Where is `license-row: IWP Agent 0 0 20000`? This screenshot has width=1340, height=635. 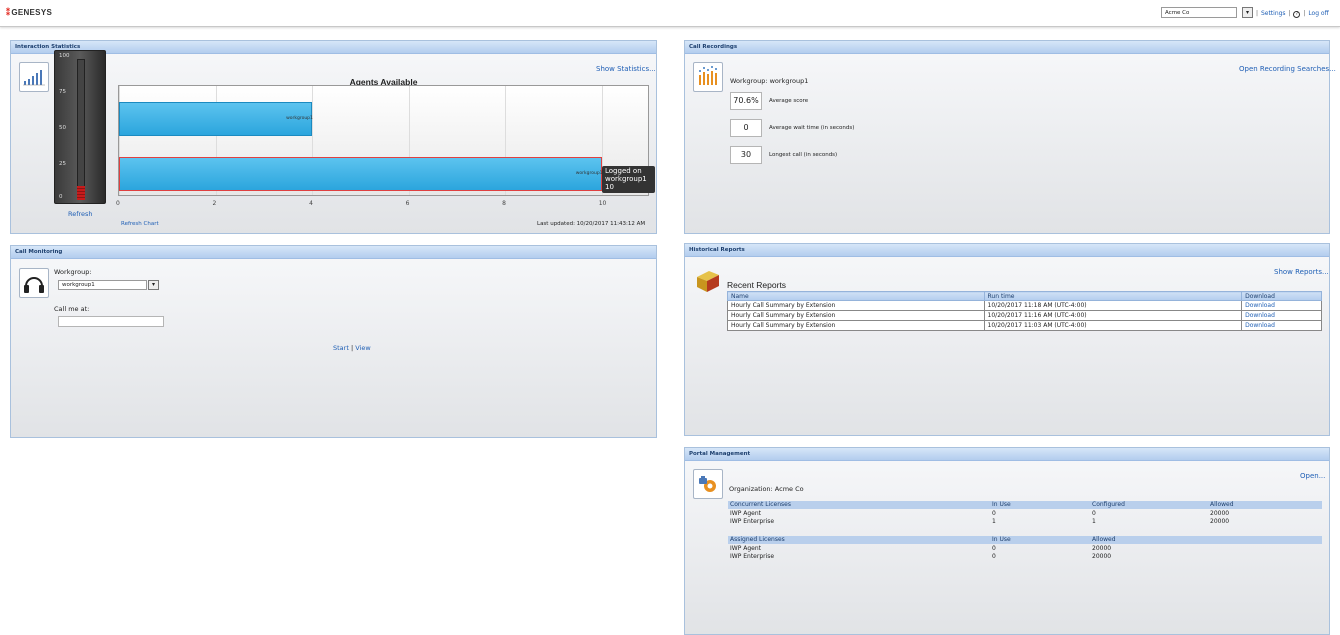
license-row: IWP Agent 0 0 20000 is located at coordinates (1025, 514).